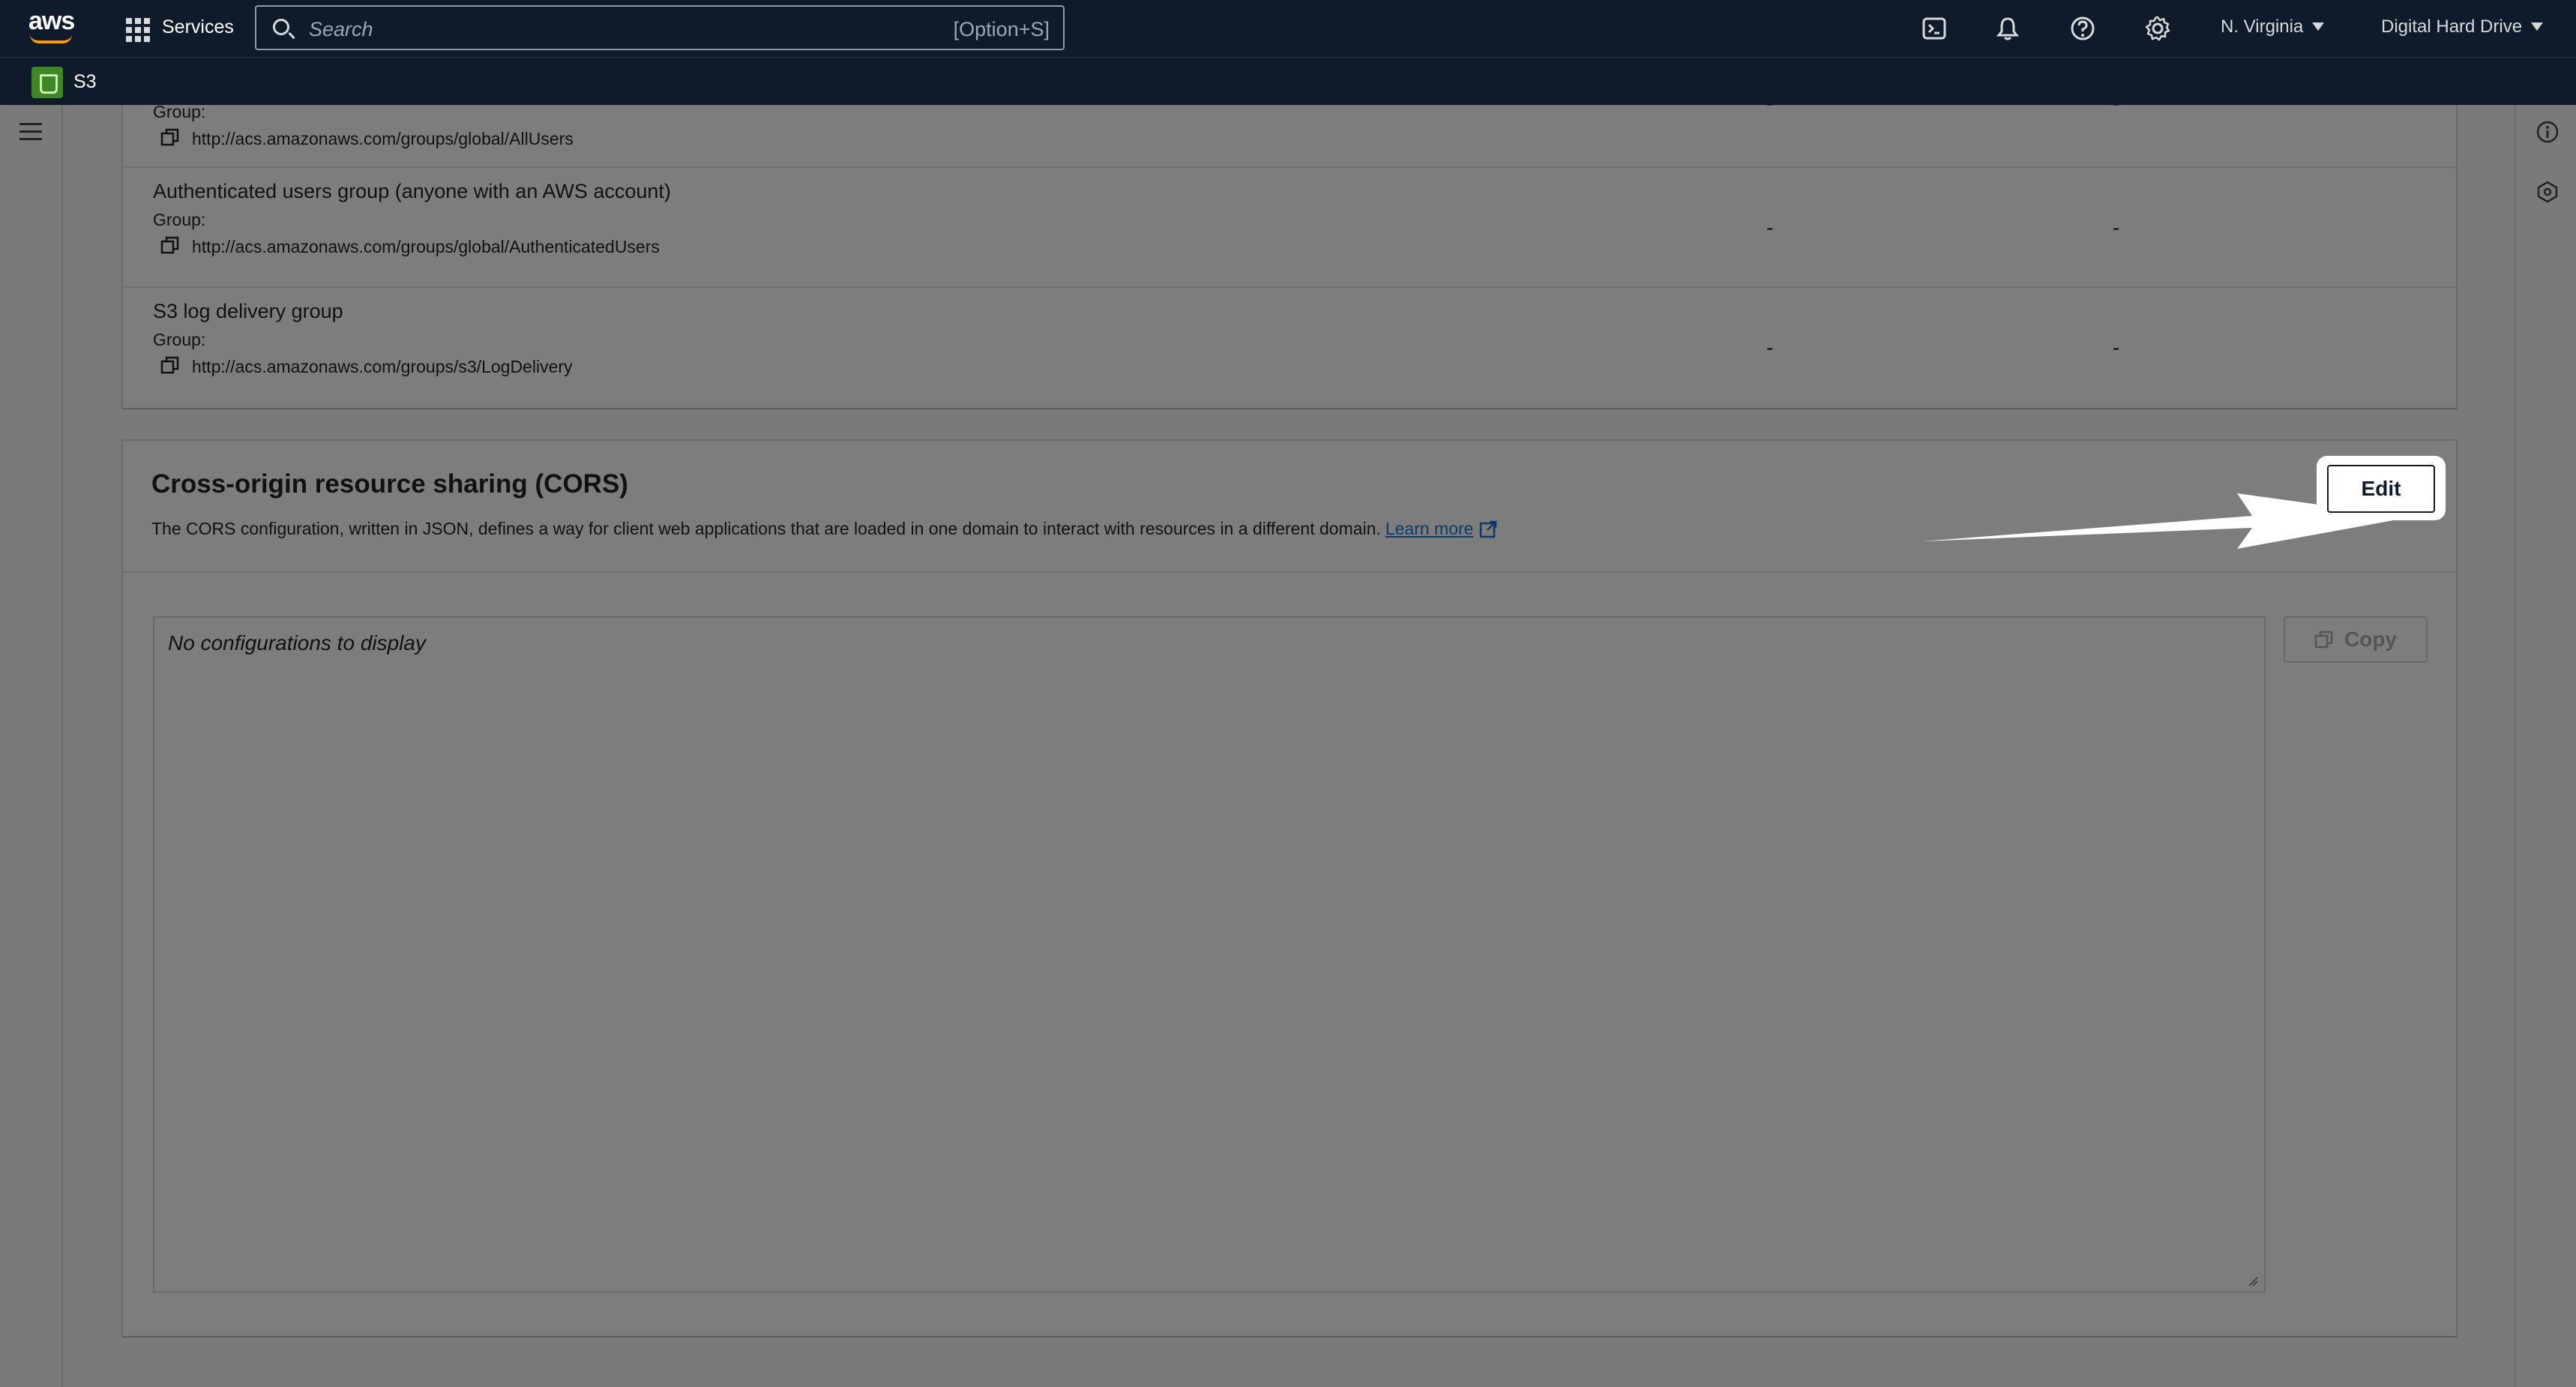 This screenshot has width=2576, height=1387. What do you see at coordinates (31, 746) in the screenshot?
I see `left-rail` at bounding box center [31, 746].